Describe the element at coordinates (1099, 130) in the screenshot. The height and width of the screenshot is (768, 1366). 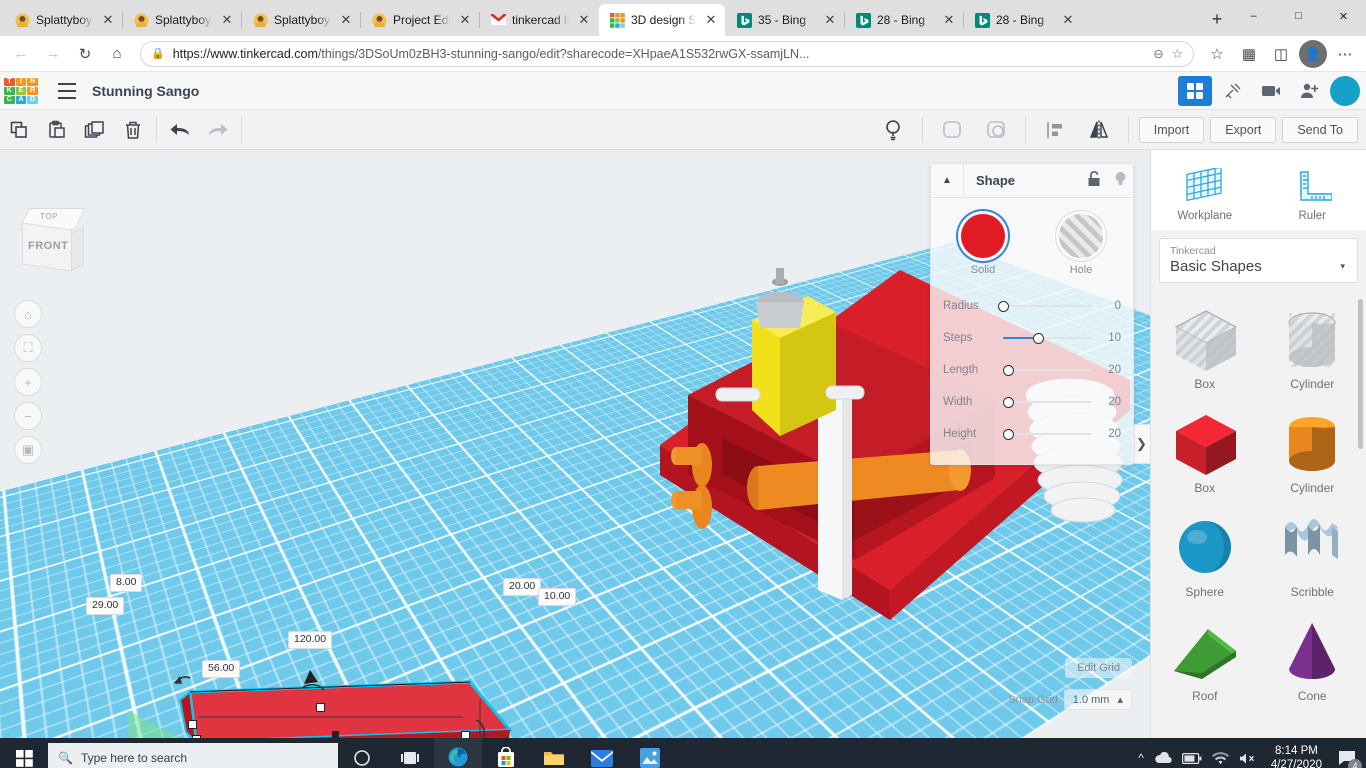
I see `mirror-icon` at that location.